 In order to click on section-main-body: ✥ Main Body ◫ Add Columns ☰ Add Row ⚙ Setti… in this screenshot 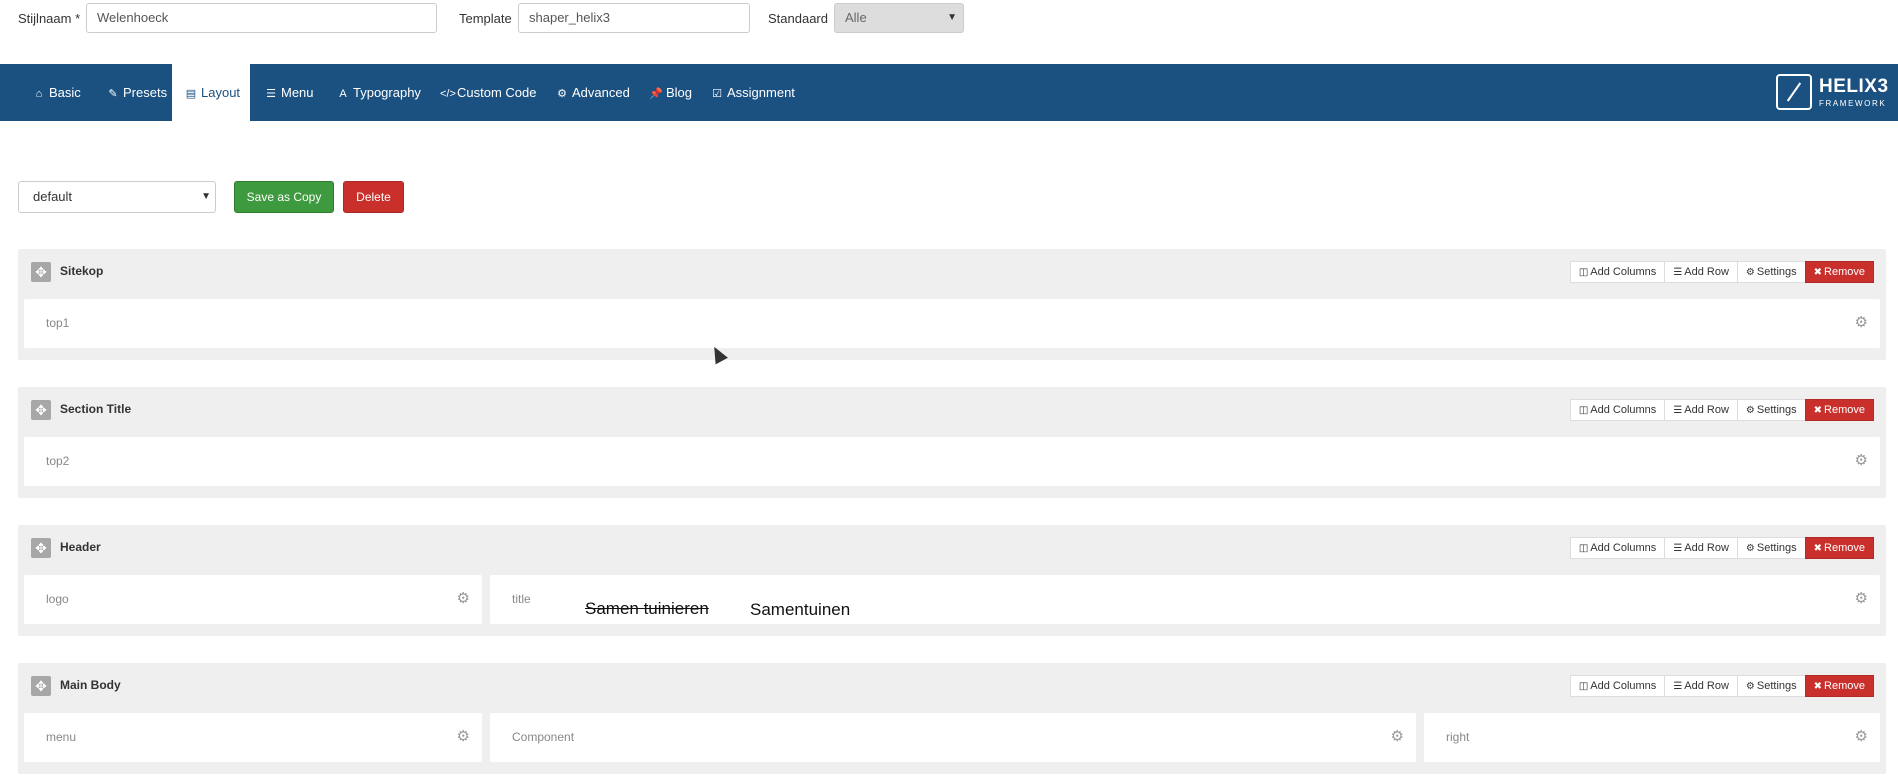, I will do `click(952, 718)`.